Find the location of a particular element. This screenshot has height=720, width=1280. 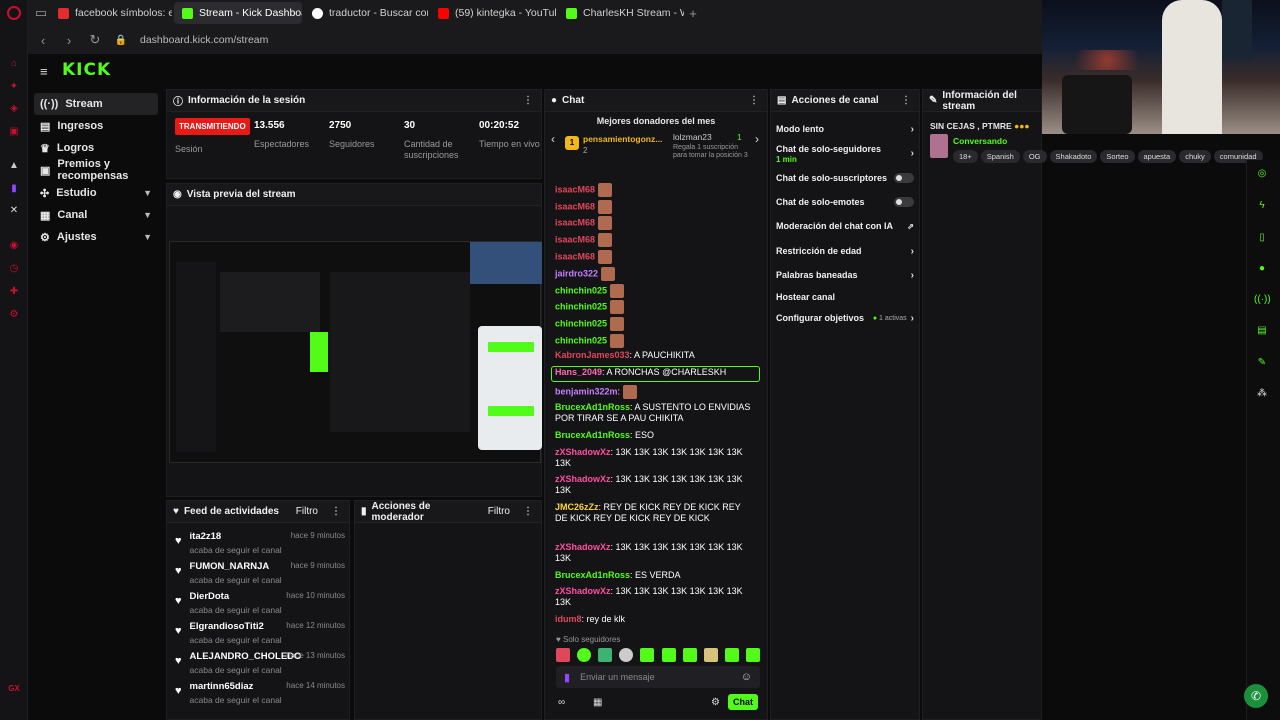

action-goals: Configurar objetivos ● 1 activas › is located at coordinates (845, 318).